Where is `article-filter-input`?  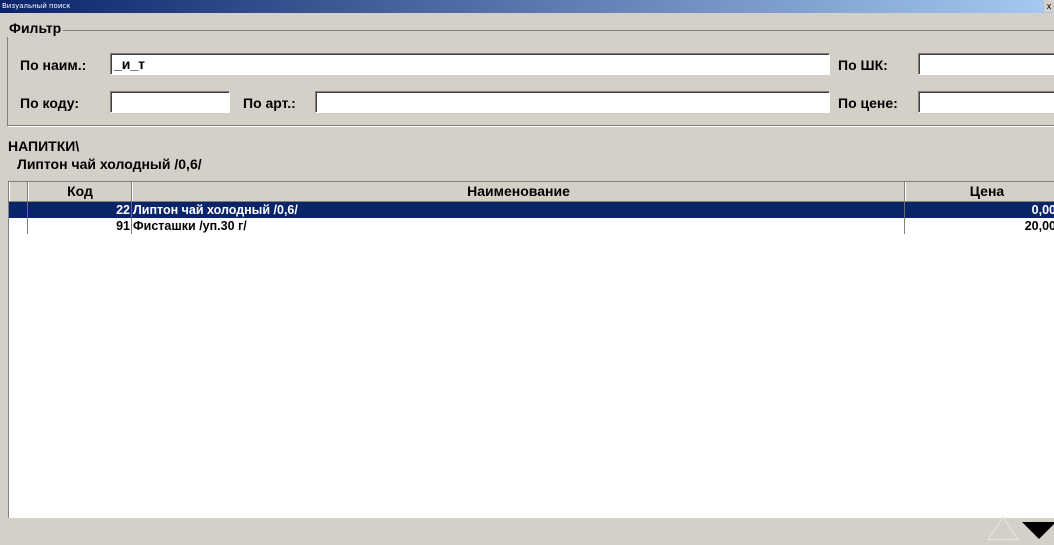 article-filter-input is located at coordinates (572, 102).